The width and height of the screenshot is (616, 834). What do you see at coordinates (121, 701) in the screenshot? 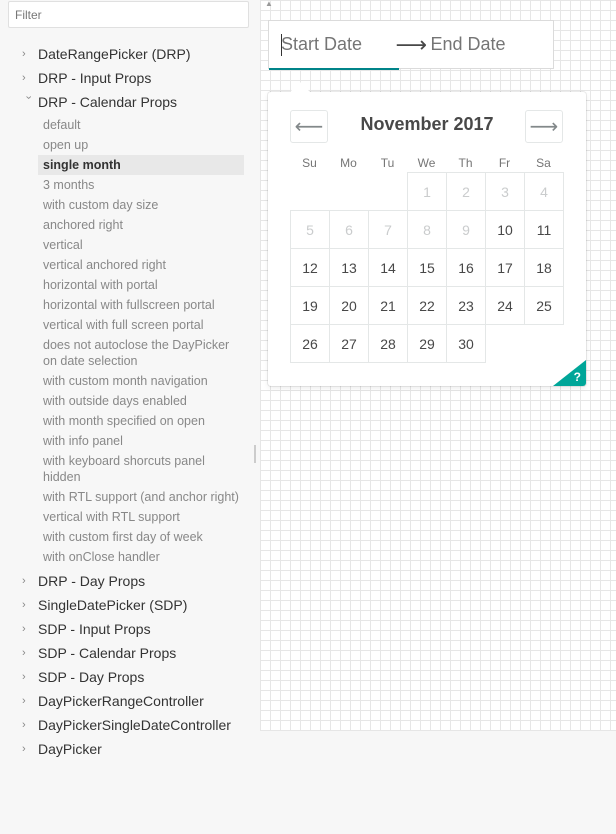
I see `story-label: DayPickerRangeController` at bounding box center [121, 701].